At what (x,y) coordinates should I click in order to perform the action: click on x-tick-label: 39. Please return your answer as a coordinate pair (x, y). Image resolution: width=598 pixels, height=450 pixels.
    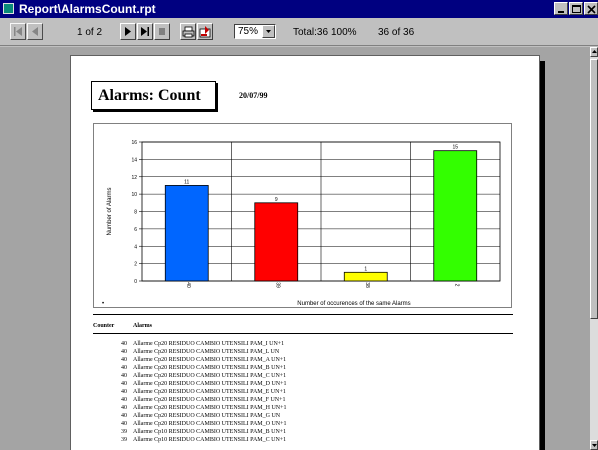
    Looking at the image, I should click on (277, 285).